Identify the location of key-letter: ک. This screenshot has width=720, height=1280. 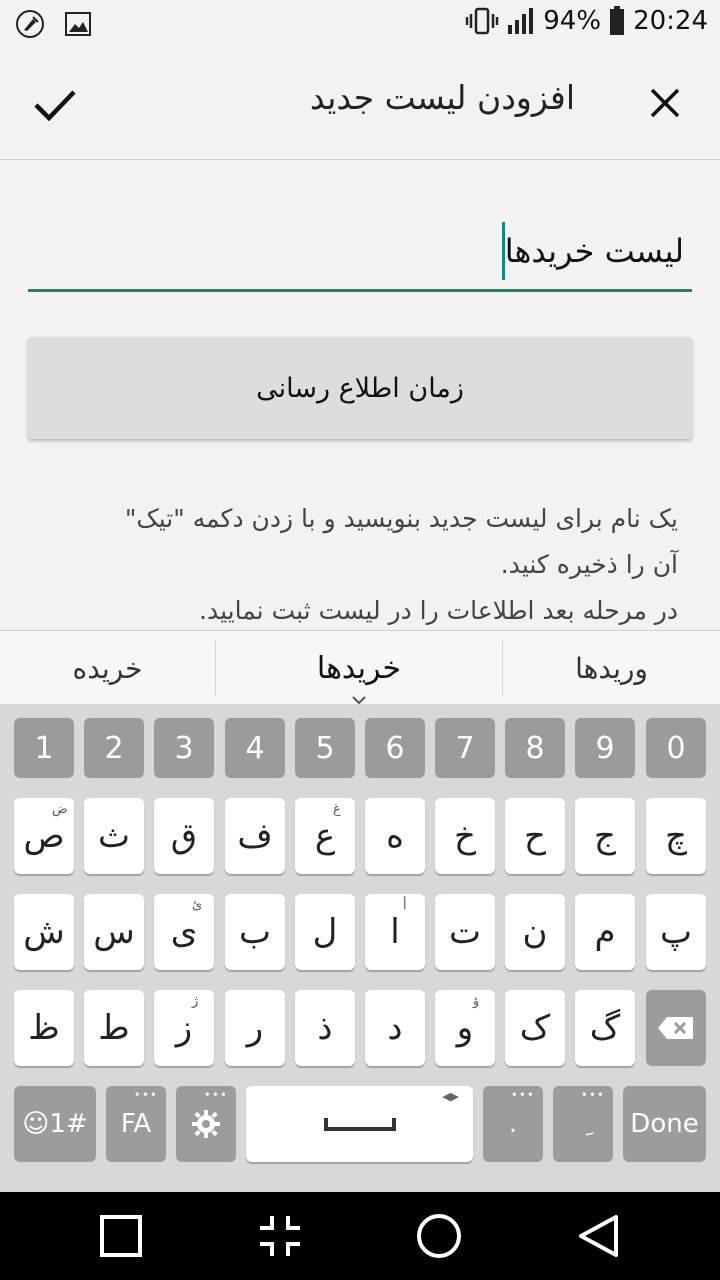
(535, 1028).